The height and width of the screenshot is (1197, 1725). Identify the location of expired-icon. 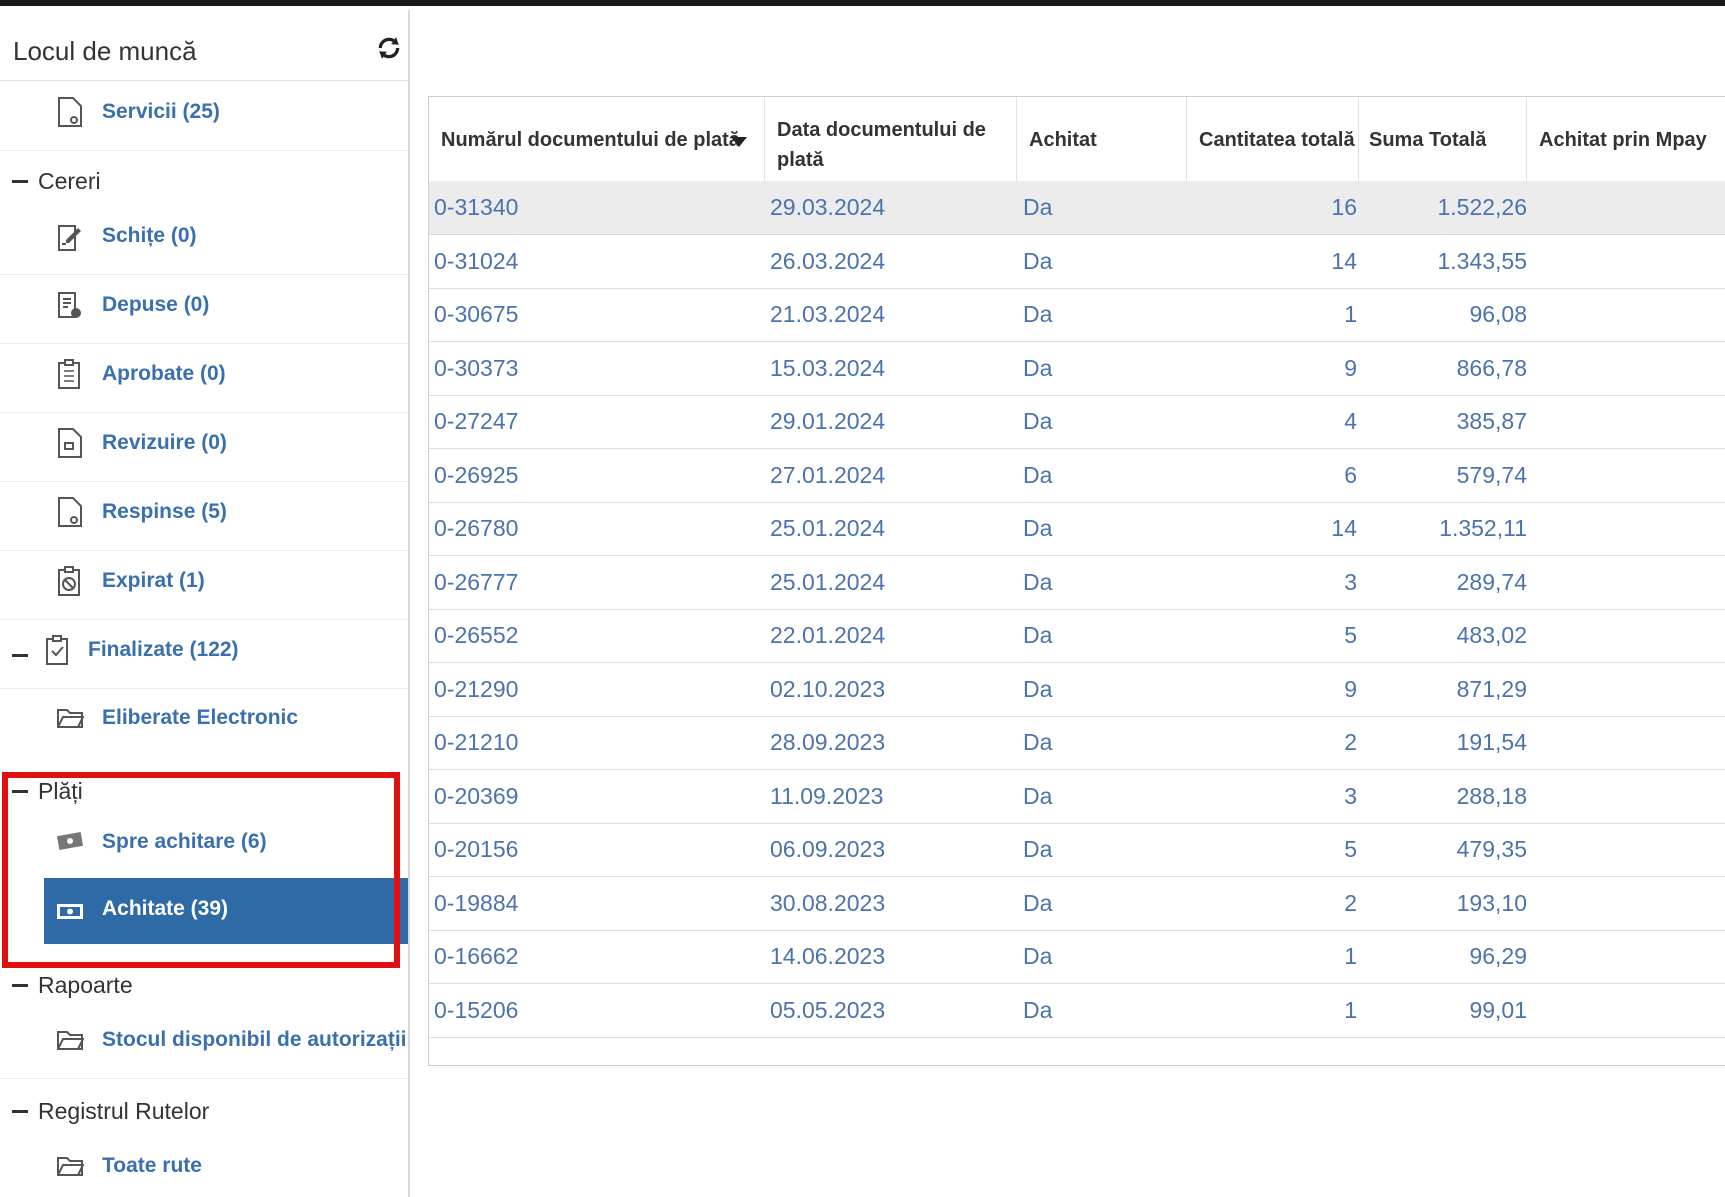
(69, 581).